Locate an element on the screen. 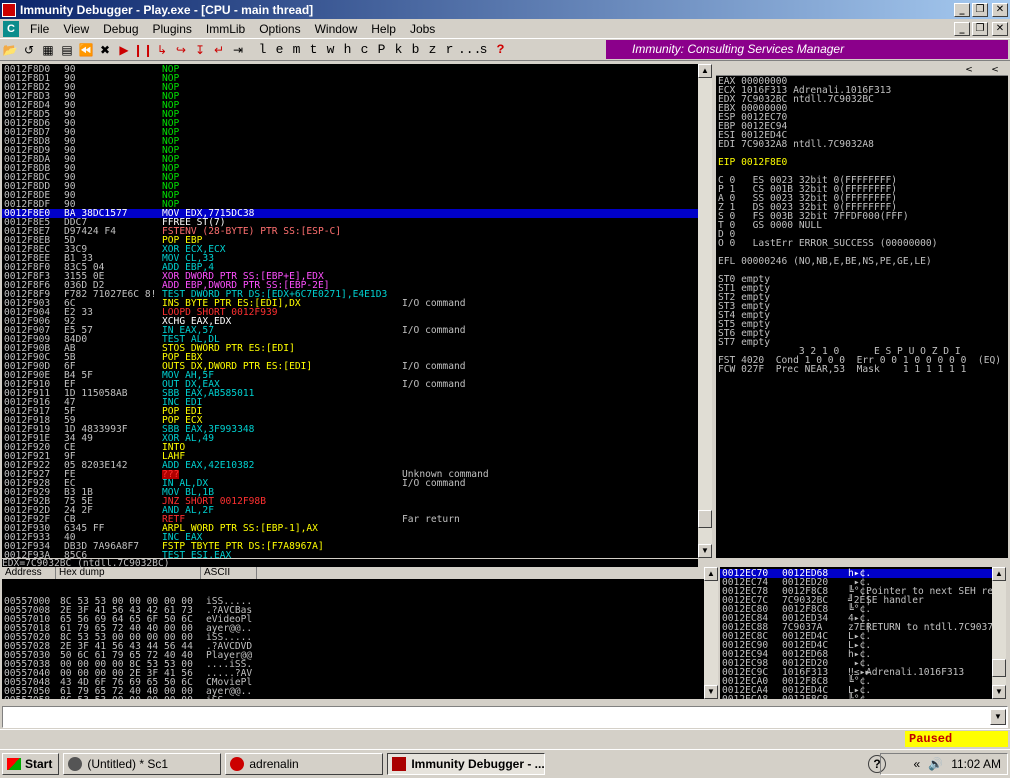 Image resolution: width=1010 pixels, height=778 pixels. disassembly-row: 0012F928 EC IN AL,DX I/O command is located at coordinates (350, 484).